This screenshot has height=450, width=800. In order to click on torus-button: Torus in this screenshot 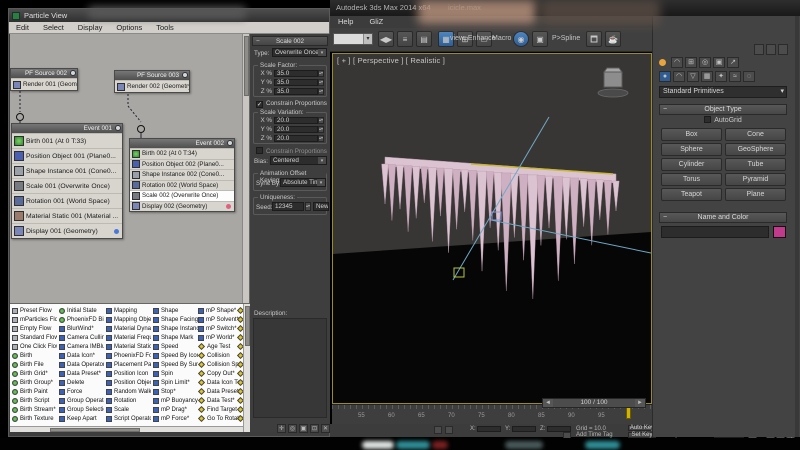, I will do `click(691, 179)`.